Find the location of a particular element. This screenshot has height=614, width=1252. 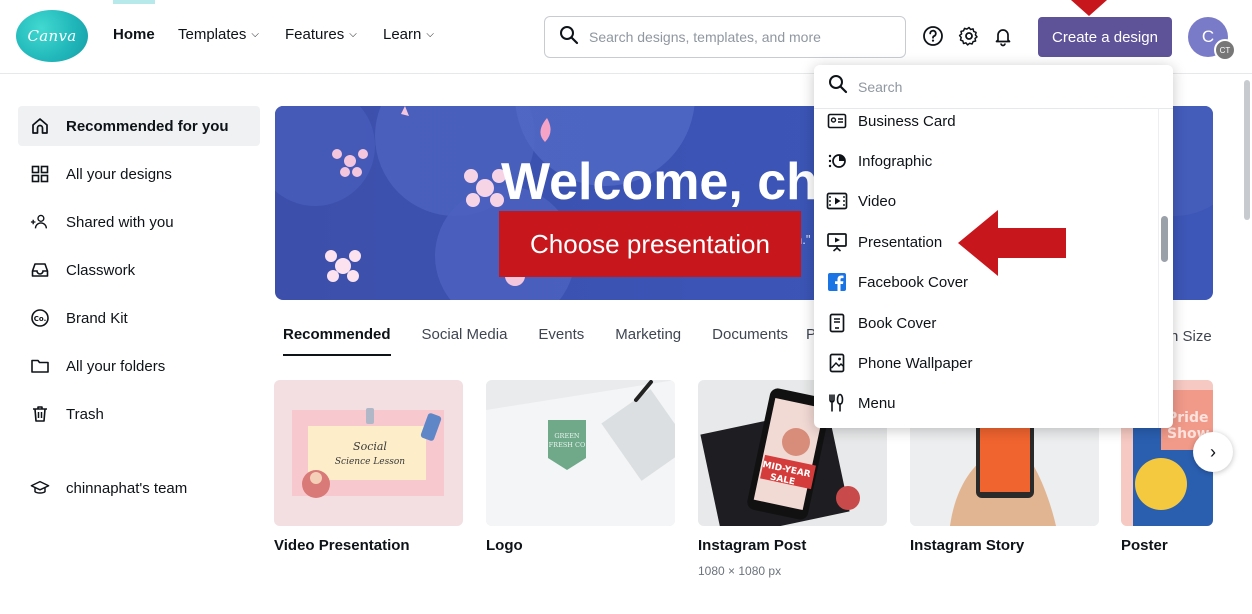

sidebar-item-label: Shared with you is located at coordinates (120, 222).